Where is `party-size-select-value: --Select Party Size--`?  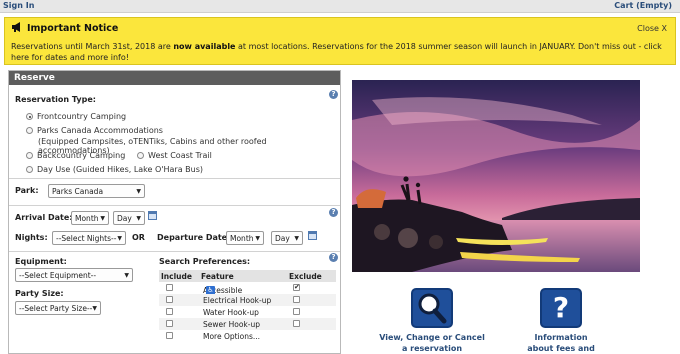
party-size-select-value: --Select Party Size-- is located at coordinates (56, 308).